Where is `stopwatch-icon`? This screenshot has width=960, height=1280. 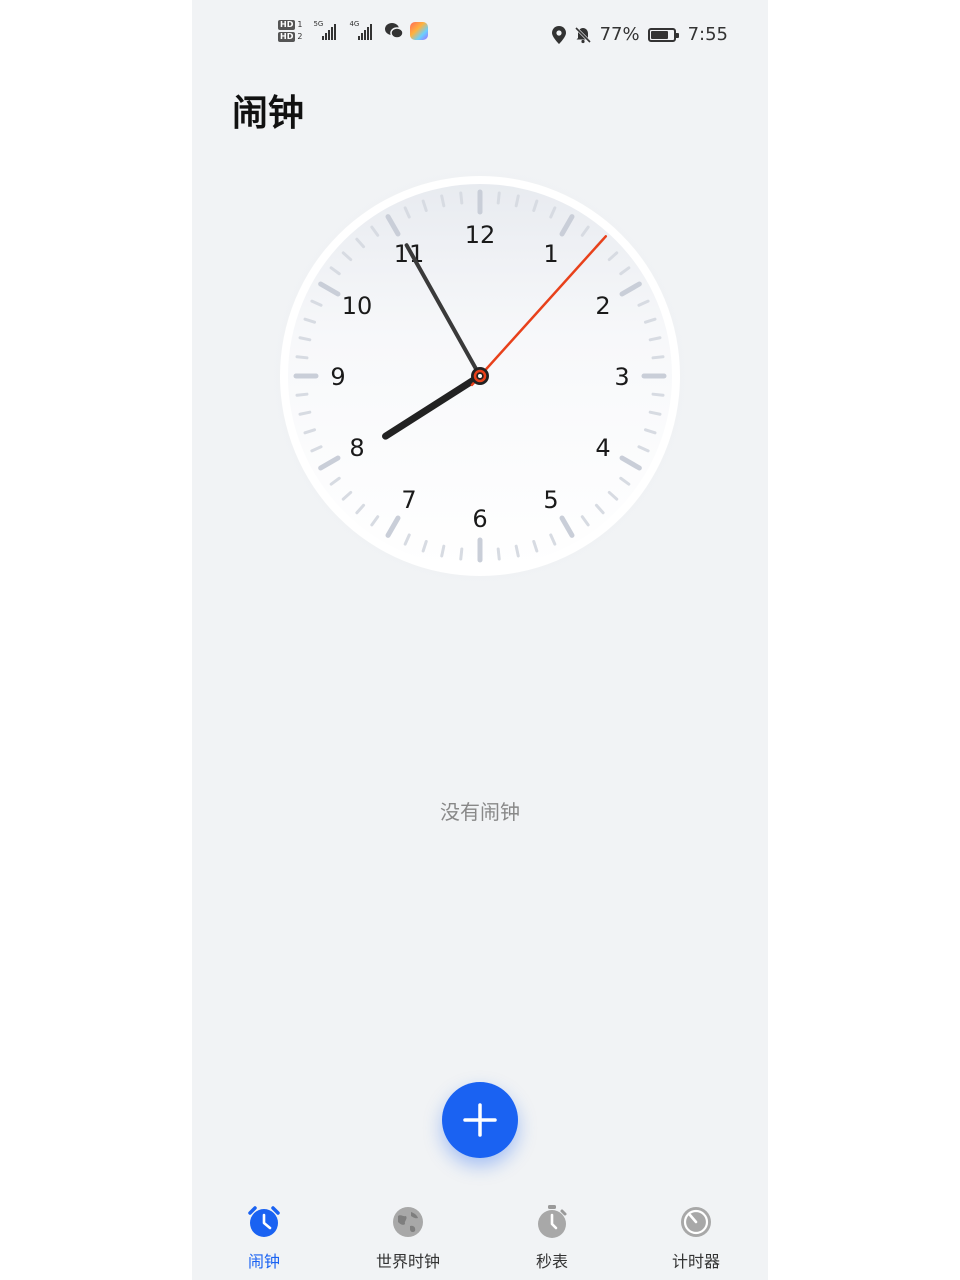 stopwatch-icon is located at coordinates (552, 1221).